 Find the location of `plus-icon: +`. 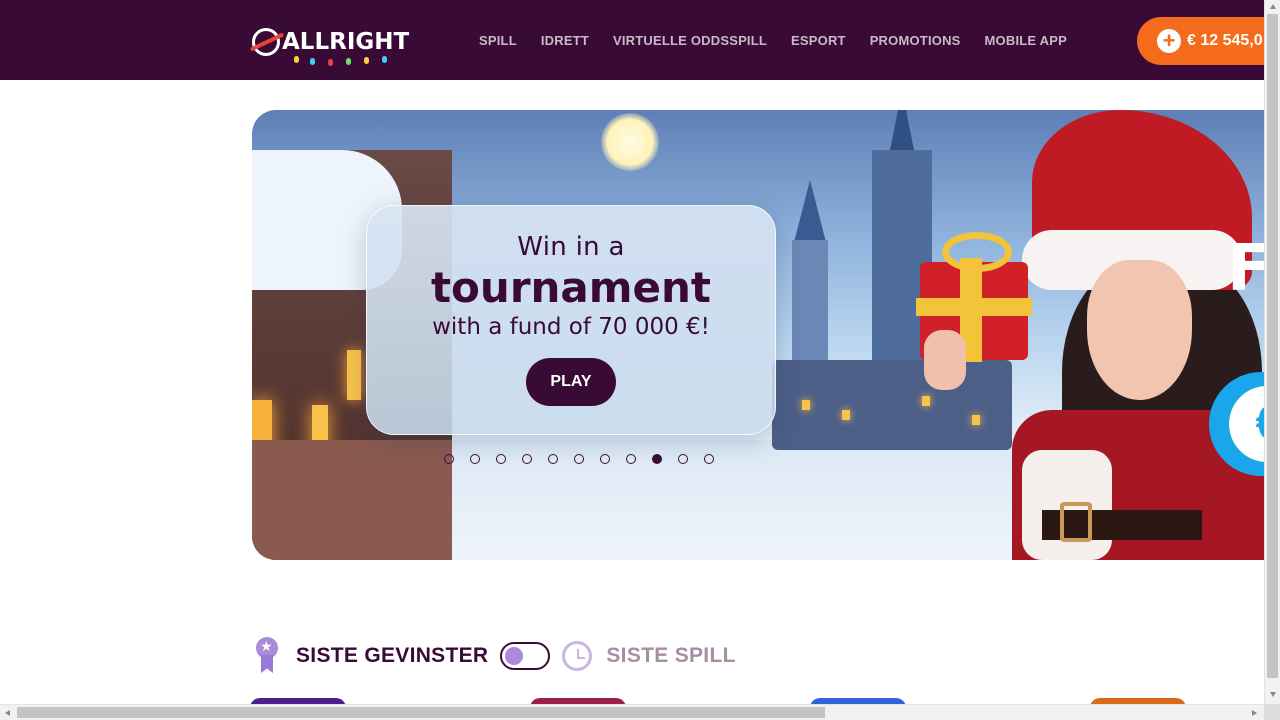

plus-icon: + is located at coordinates (1169, 41).